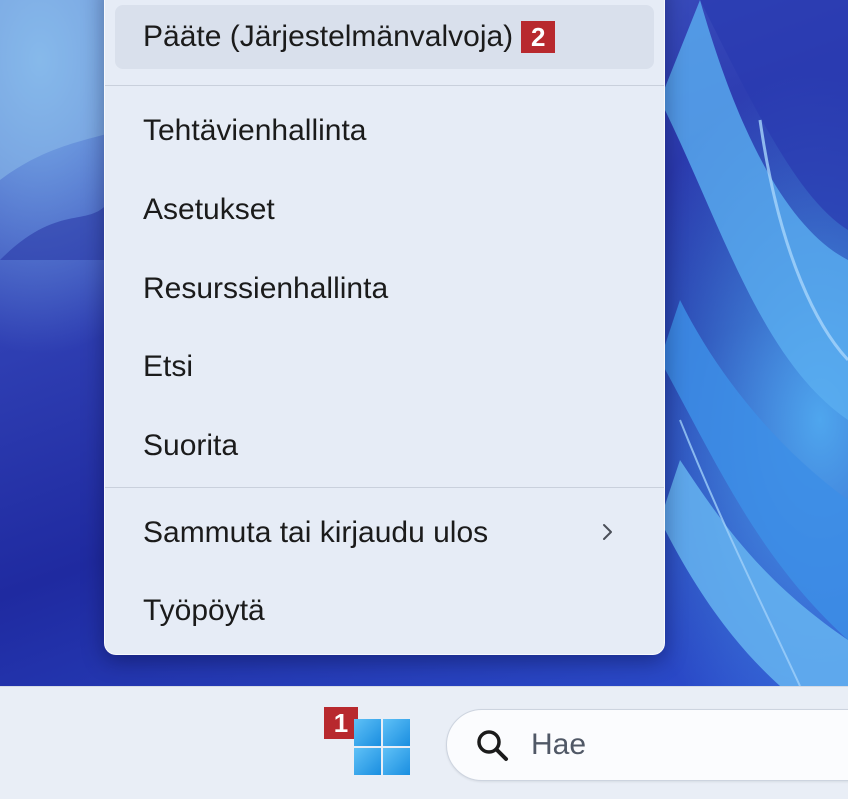  Describe the element at coordinates (424, 742) in the screenshot. I see `taskbar: 1 Hae` at that location.